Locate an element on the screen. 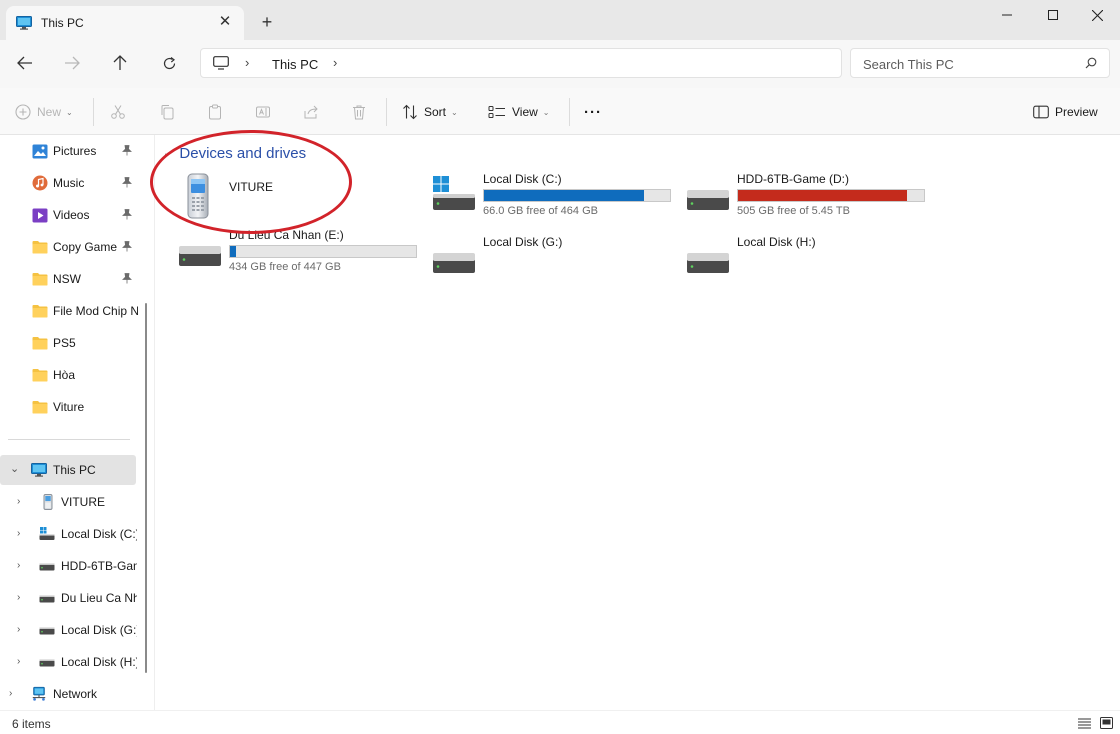 This screenshot has height=734, width=1120. sidebar-item-viture: › VITURE is located at coordinates (70, 502).